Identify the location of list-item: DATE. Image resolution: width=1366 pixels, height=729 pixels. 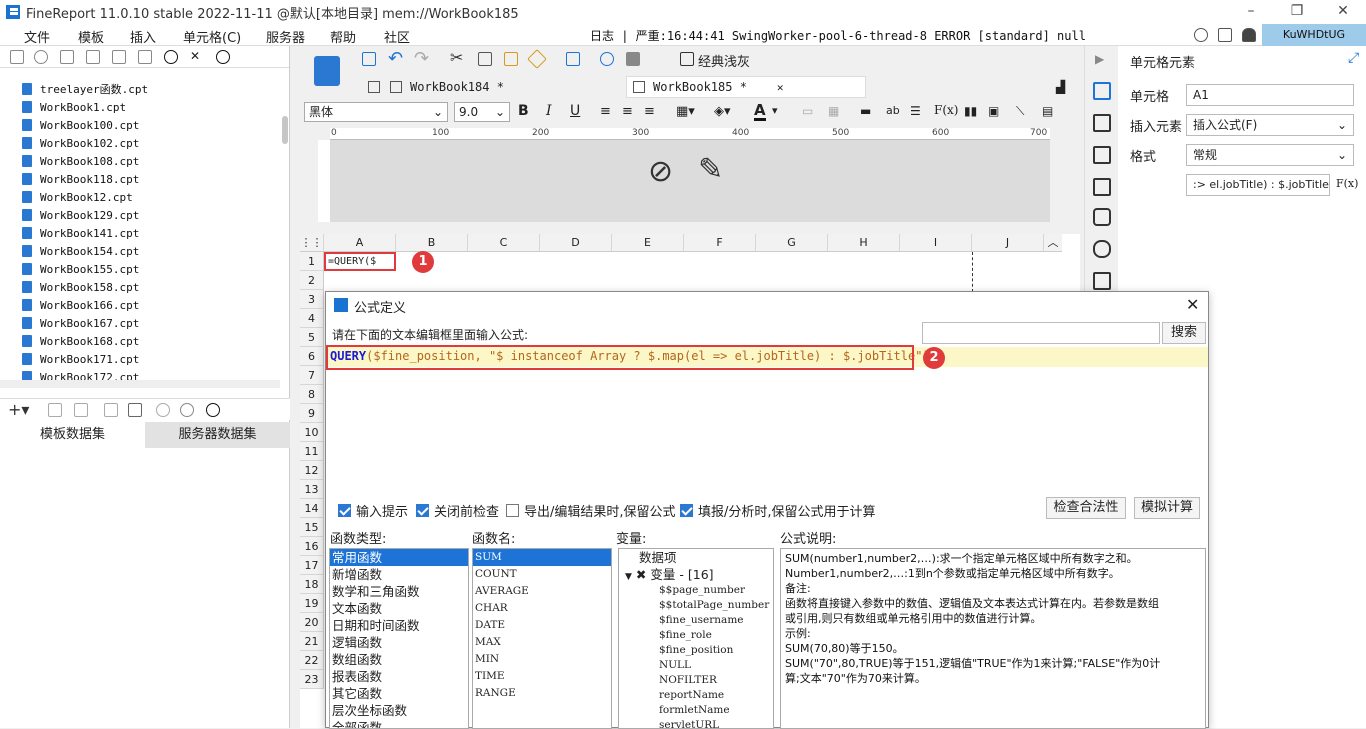
(542, 625).